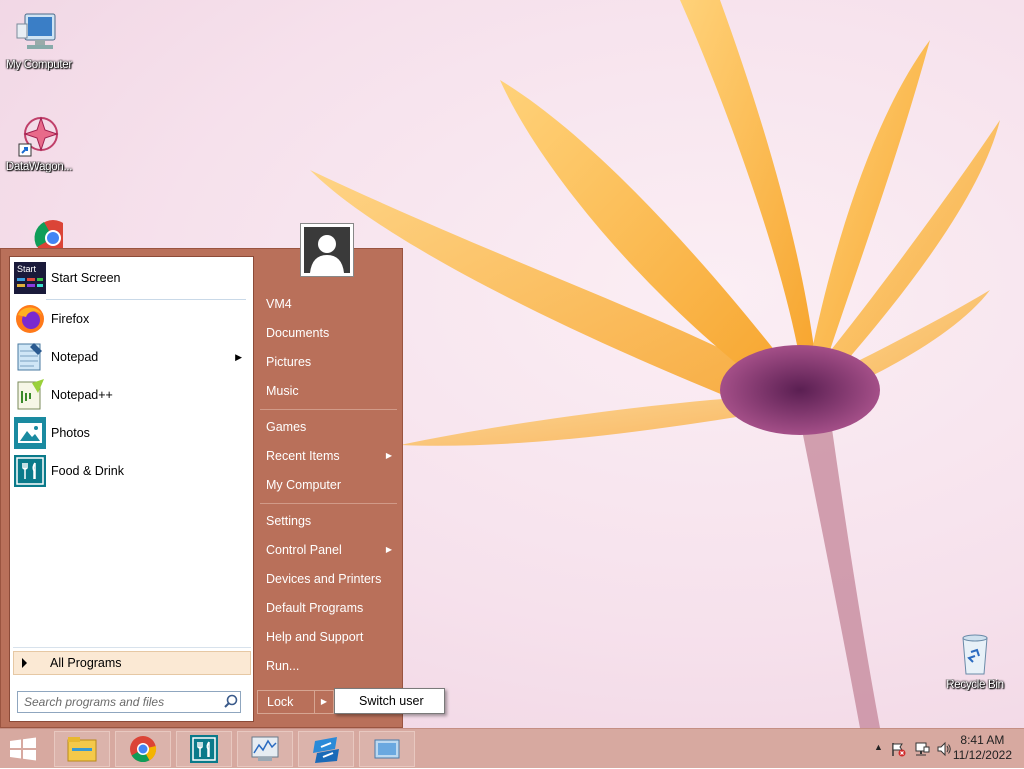 The image size is (1024, 769). I want to click on photos-icon, so click(30, 433).